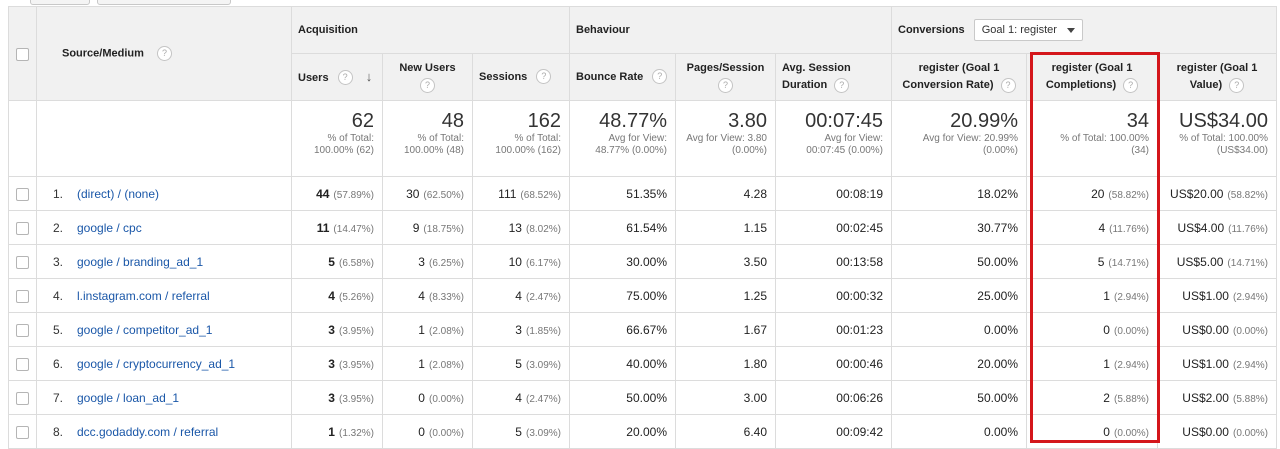 The height and width of the screenshot is (449, 1280). Describe the element at coordinates (959, 77) in the screenshot. I see `col-header-conversion-rate: register (Goal 1 Conversion Rate) ?` at that location.